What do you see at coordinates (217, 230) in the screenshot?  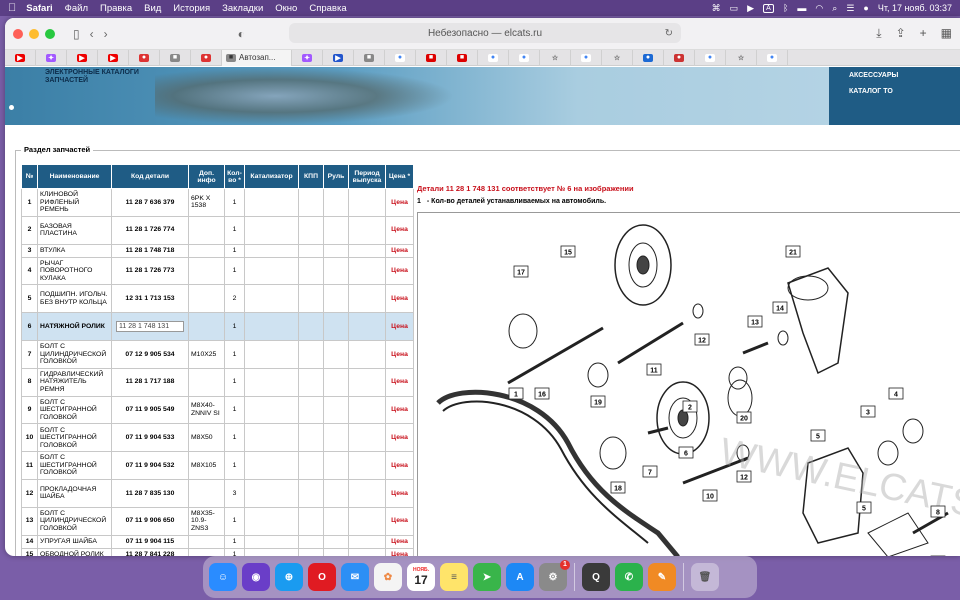 I see `table-row: 2 БАЗОВАЯ ПЛАСТИНА 11 28 1 726 774 1 Цена` at bounding box center [217, 230].